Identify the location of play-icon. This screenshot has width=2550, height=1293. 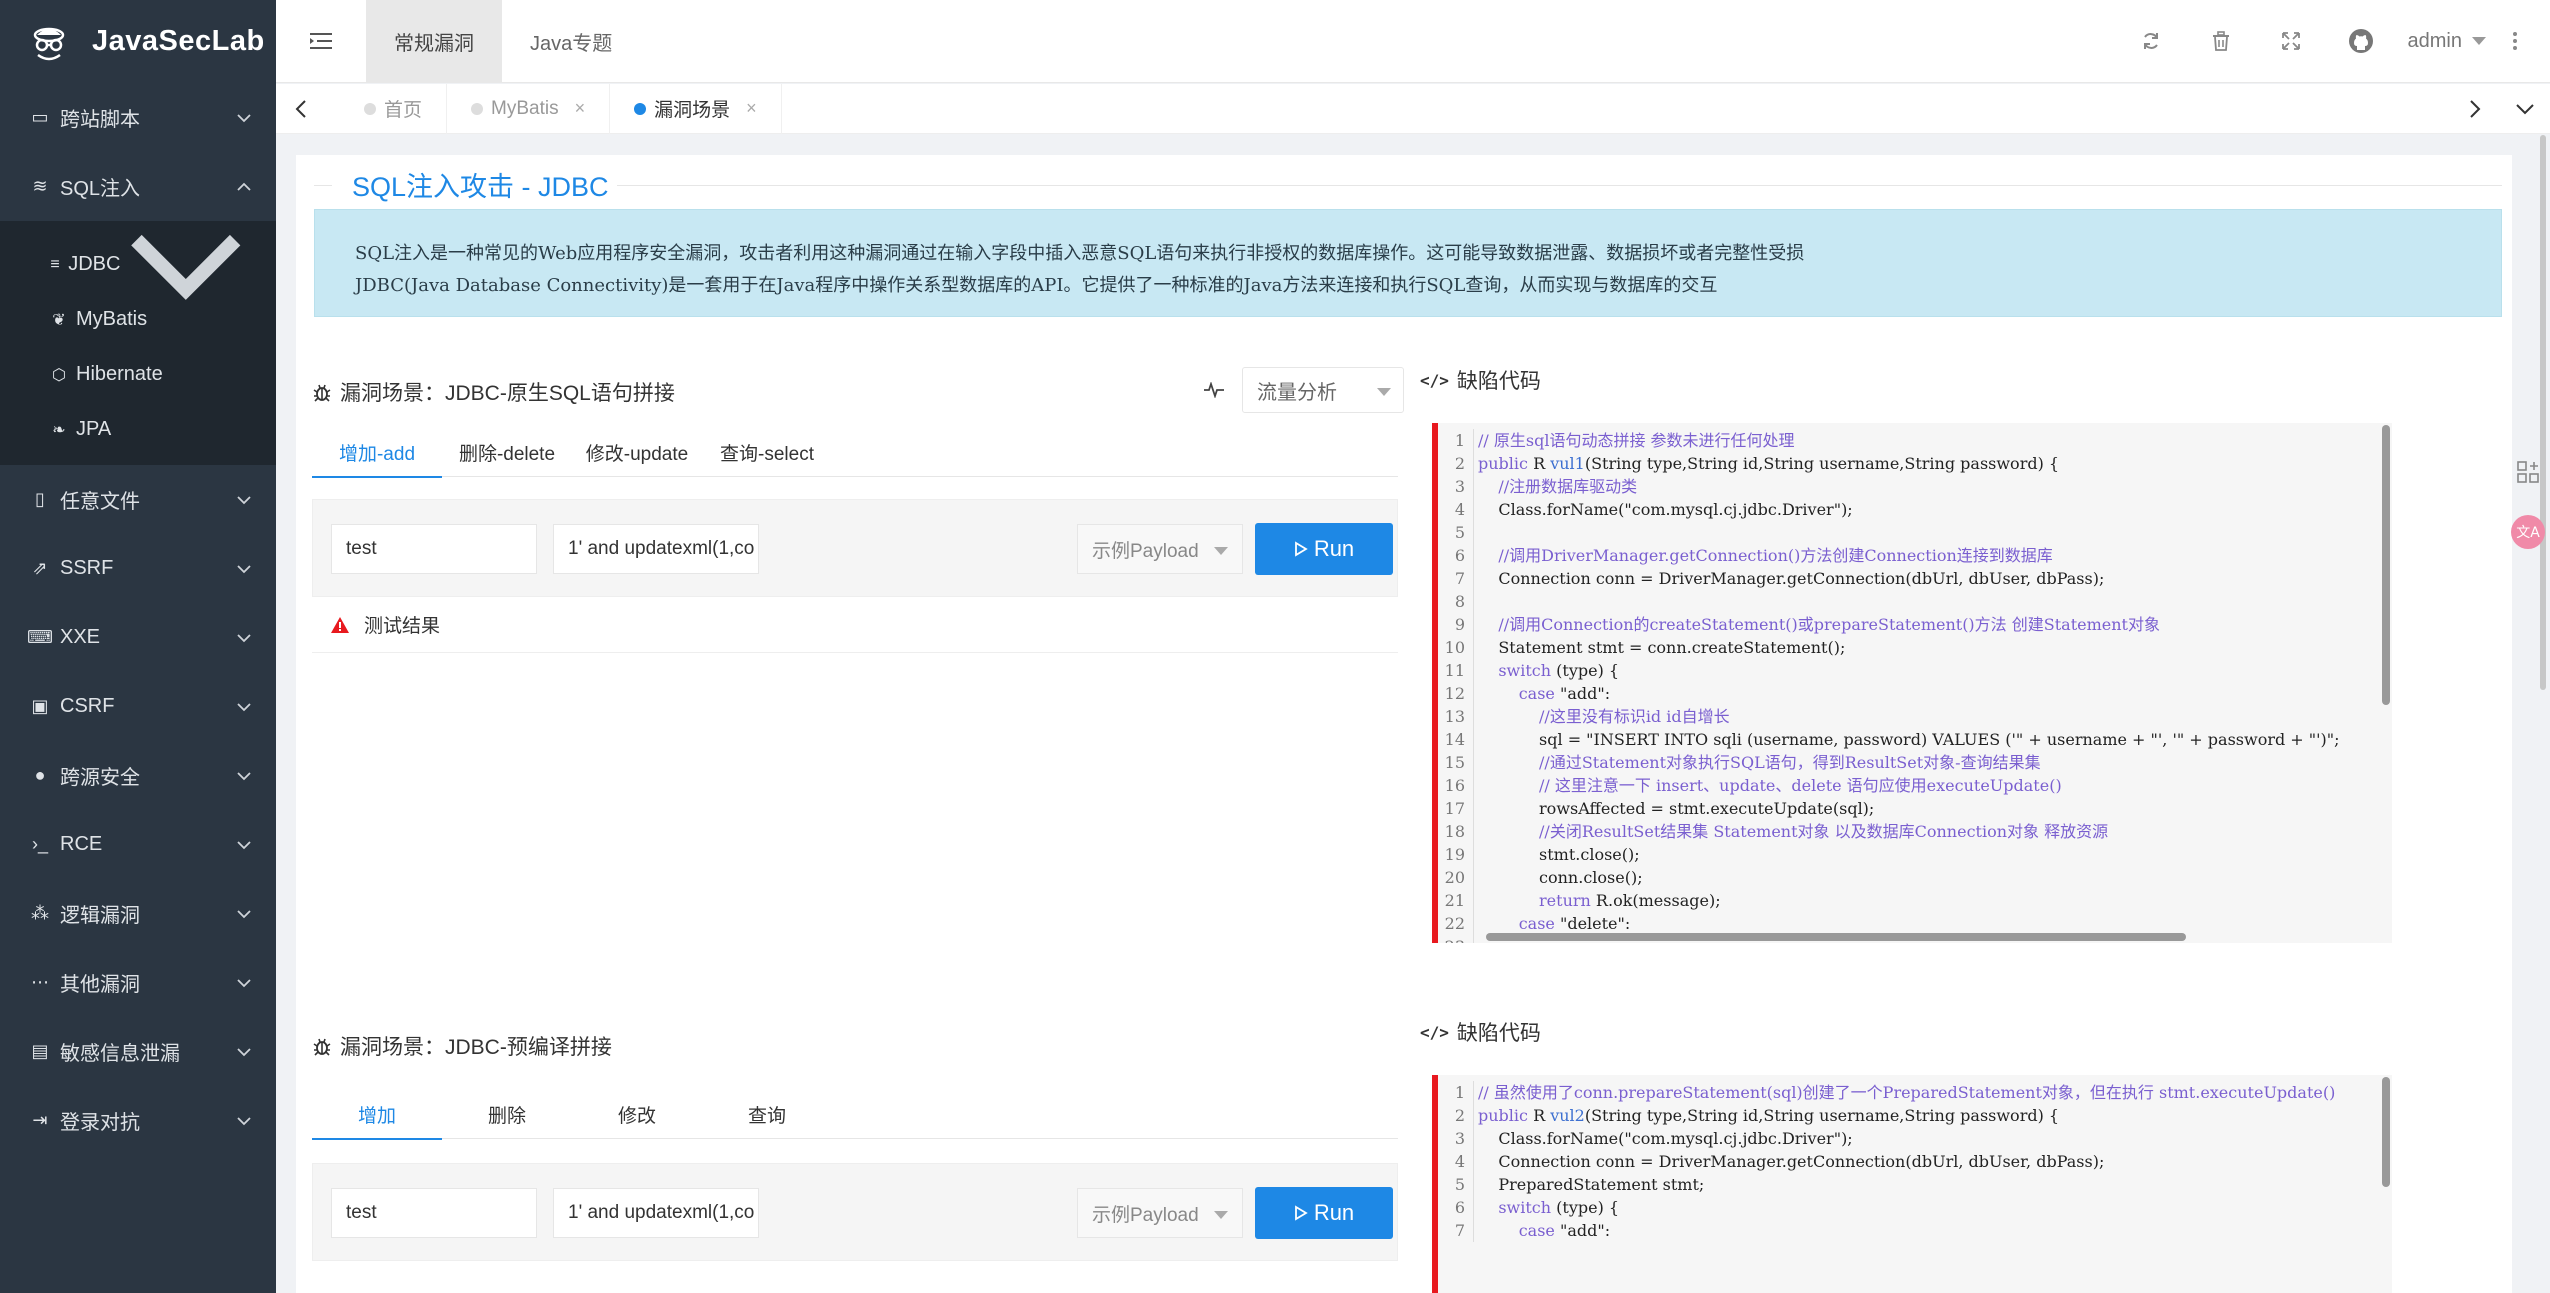
(1301, 549).